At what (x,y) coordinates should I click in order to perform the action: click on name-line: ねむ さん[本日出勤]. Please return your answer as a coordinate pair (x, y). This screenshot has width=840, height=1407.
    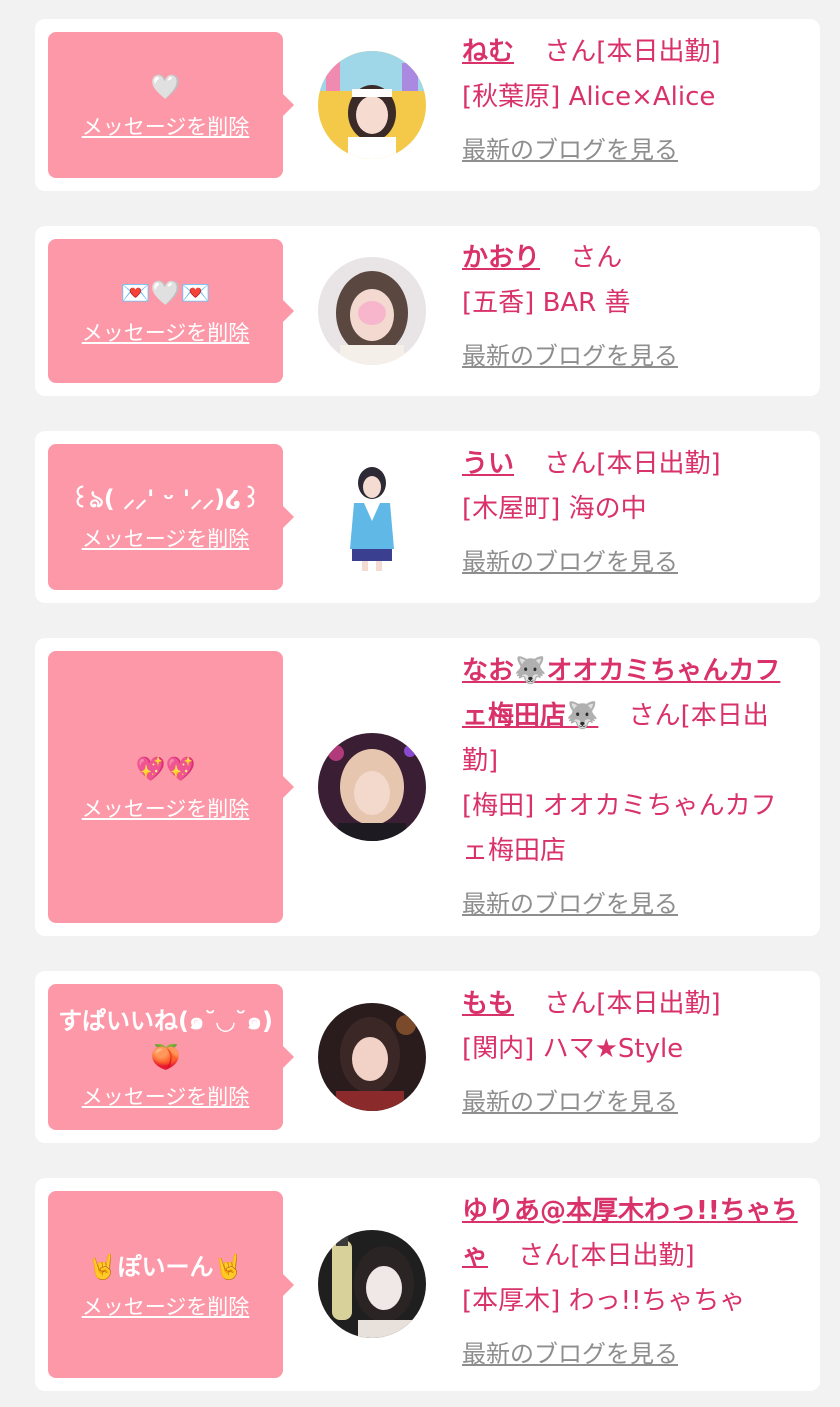
    Looking at the image, I should click on (632, 52).